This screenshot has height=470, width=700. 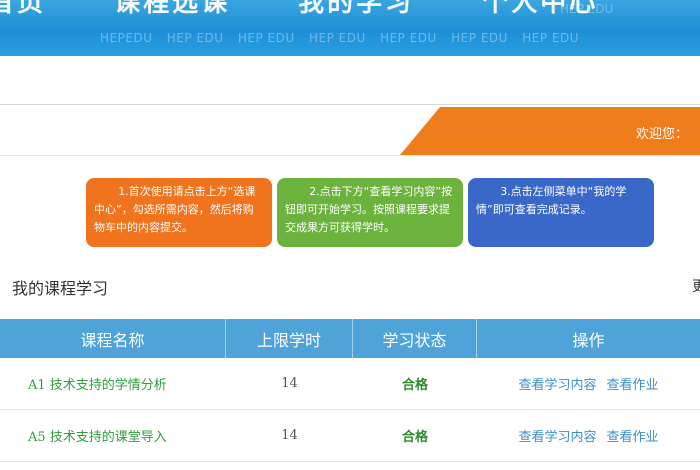 I want to click on section-title: 我的课程学习, so click(x=60, y=288).